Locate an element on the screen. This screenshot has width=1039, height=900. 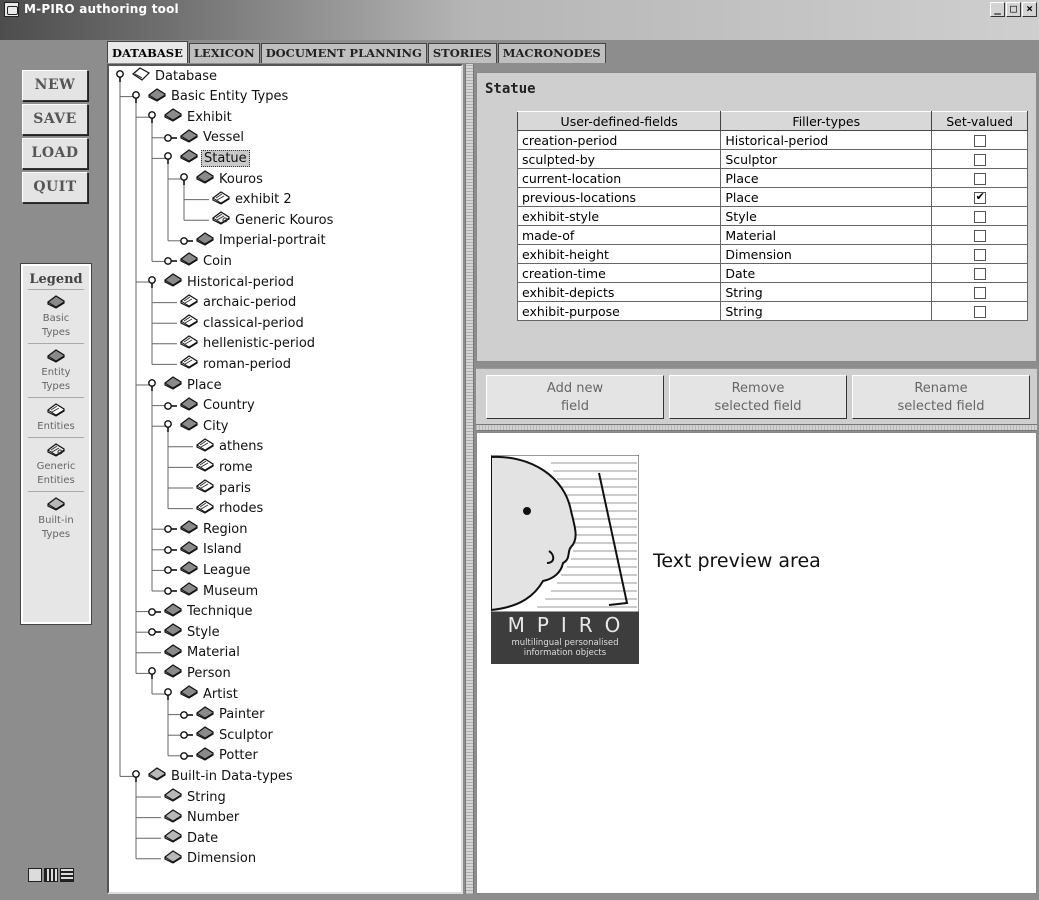
tree-node: rome is located at coordinates (217, 467).